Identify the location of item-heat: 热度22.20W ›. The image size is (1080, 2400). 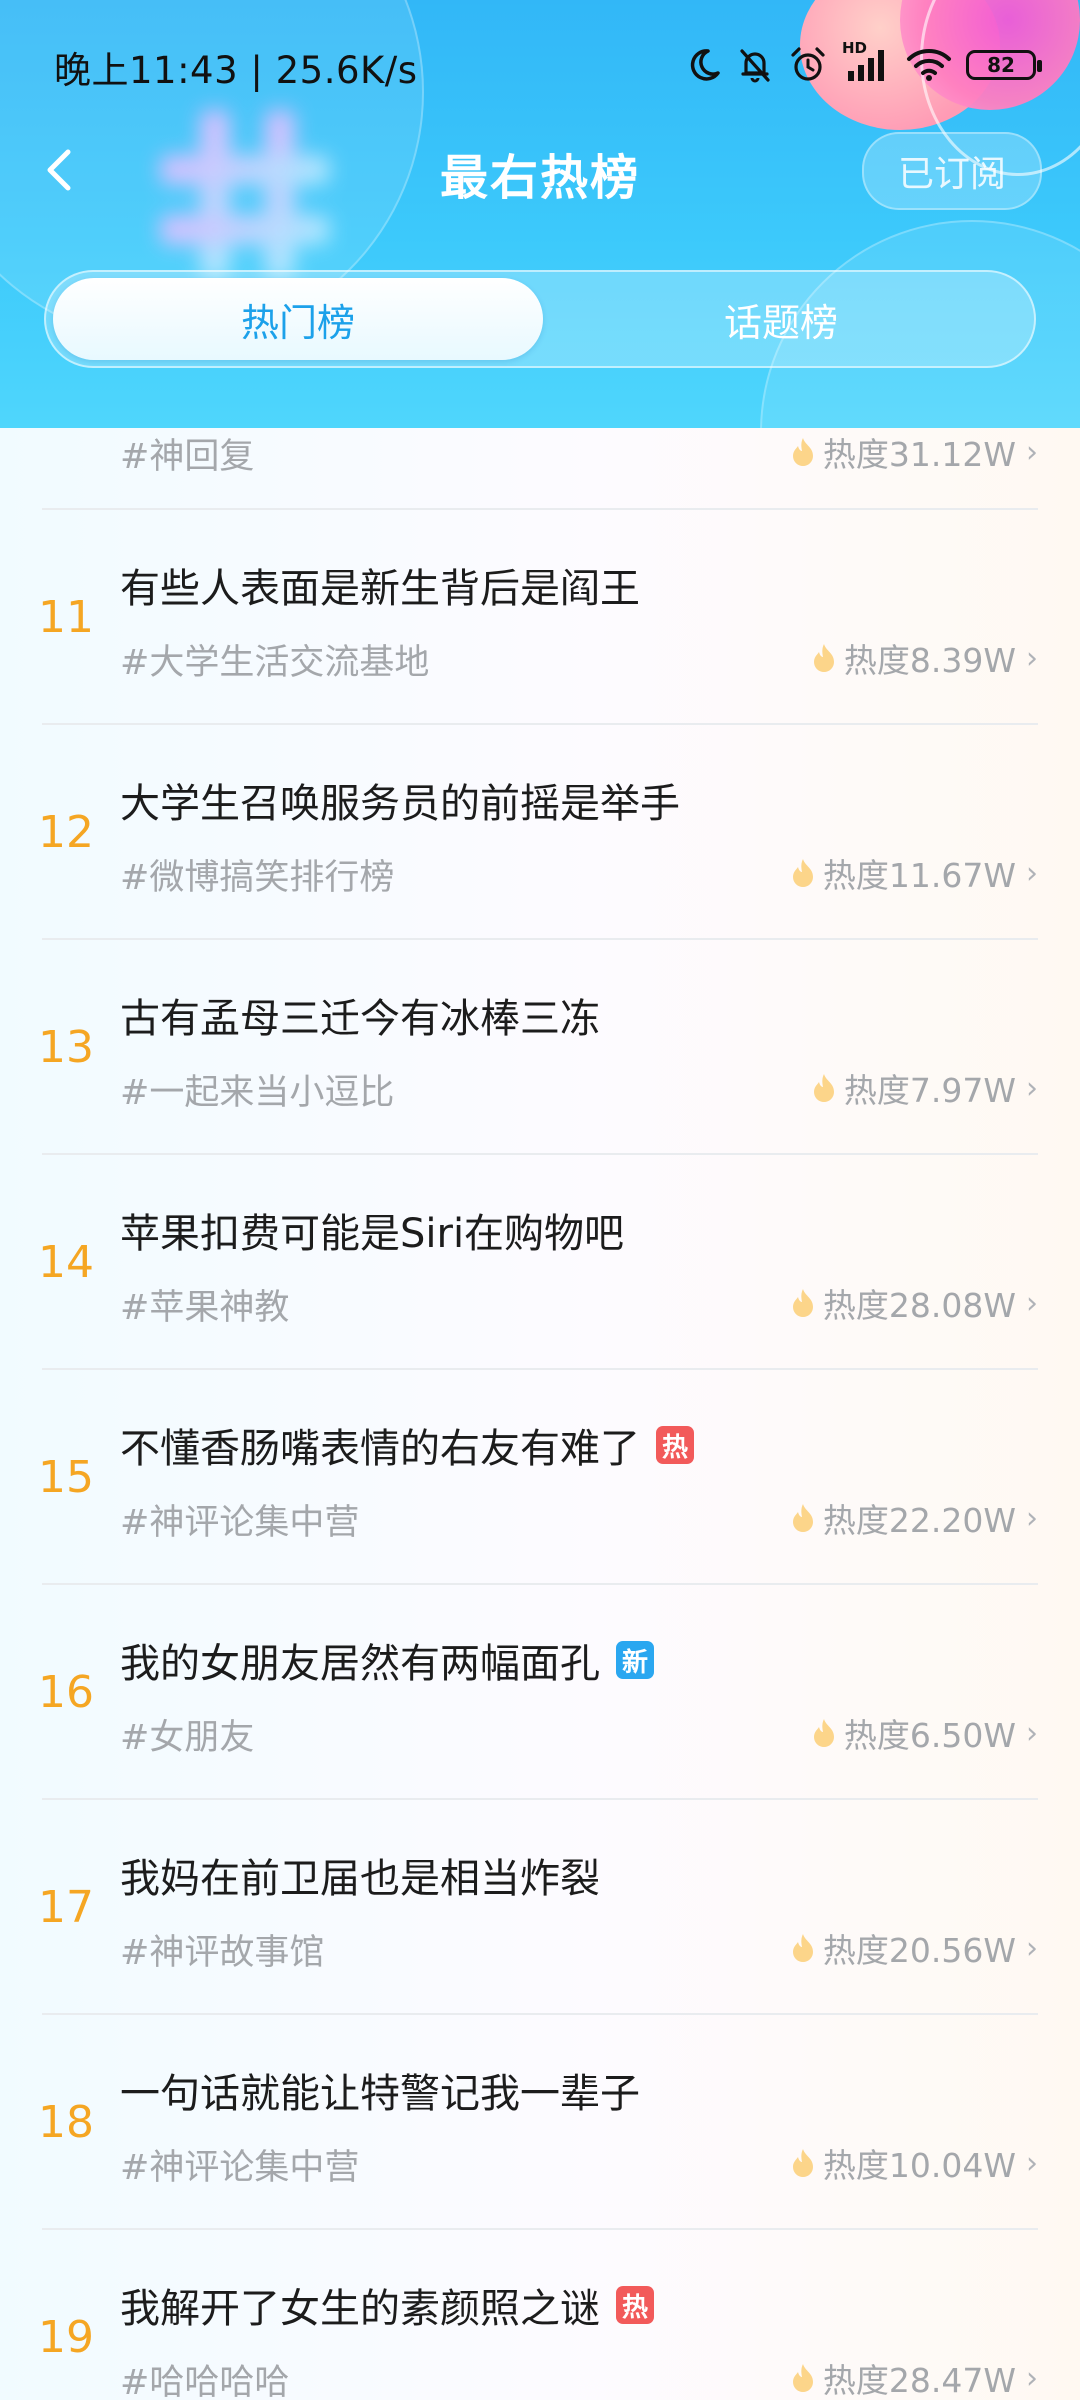
(913, 1518).